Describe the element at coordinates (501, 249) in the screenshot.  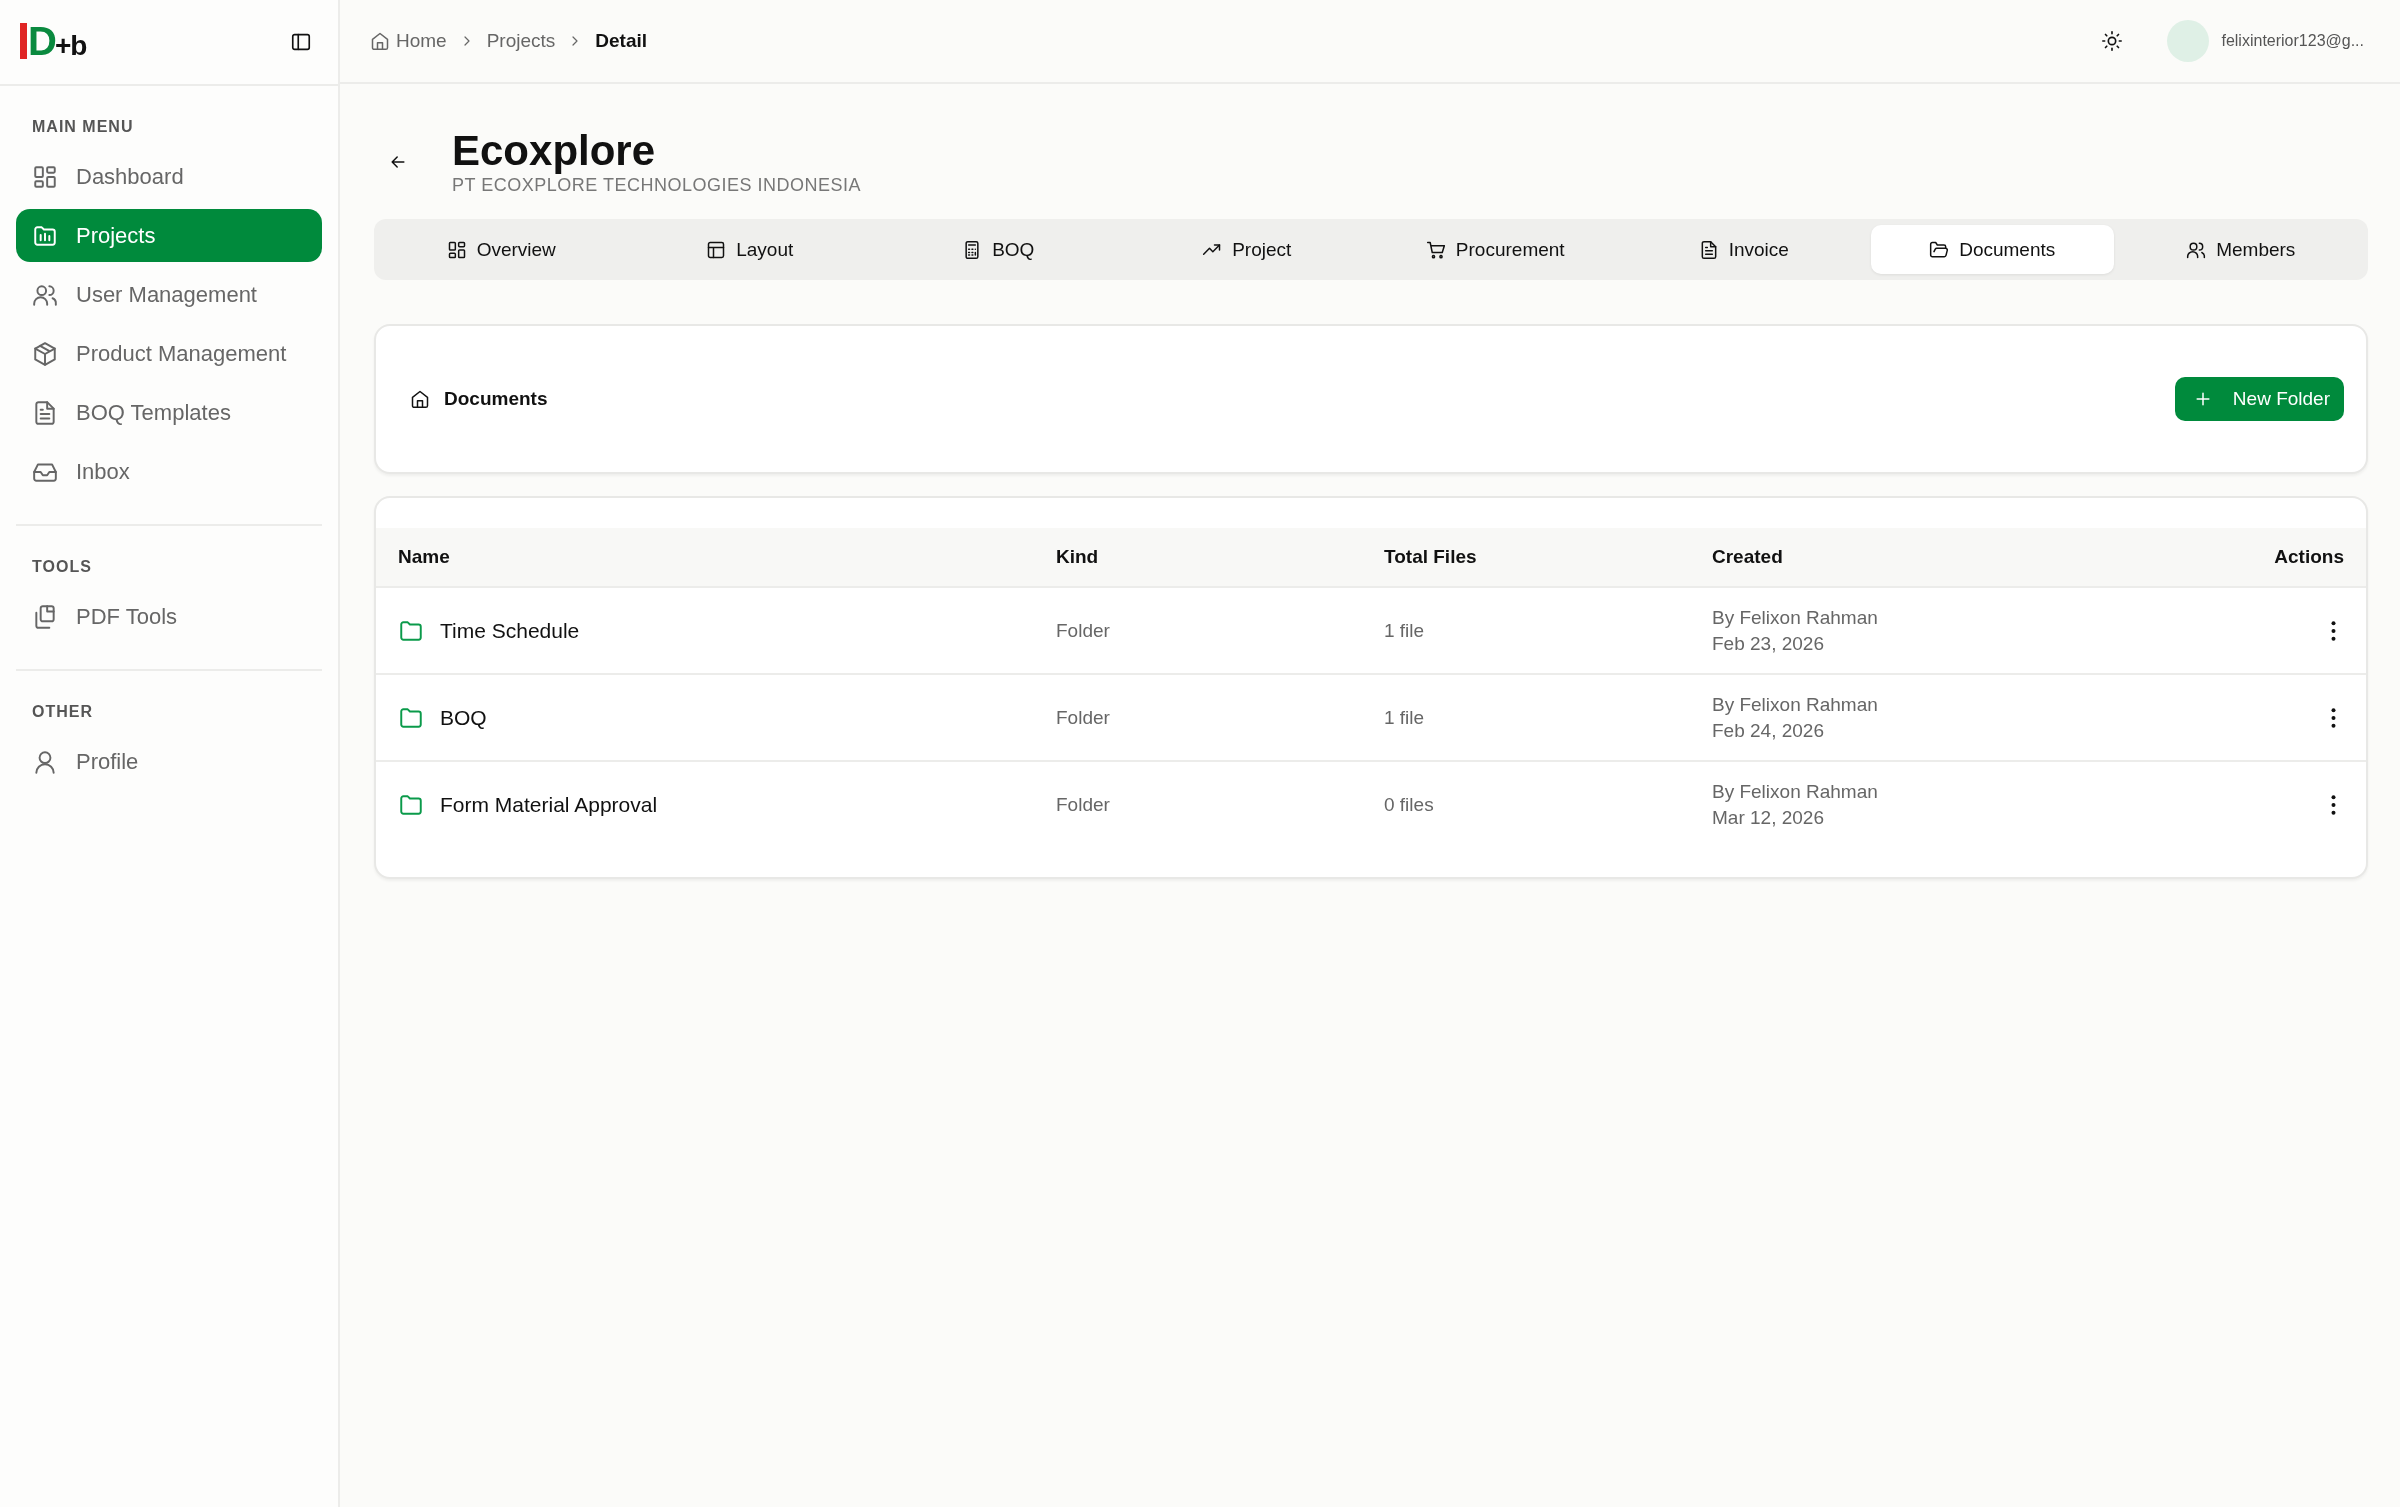
I see `tab: Overview` at that location.